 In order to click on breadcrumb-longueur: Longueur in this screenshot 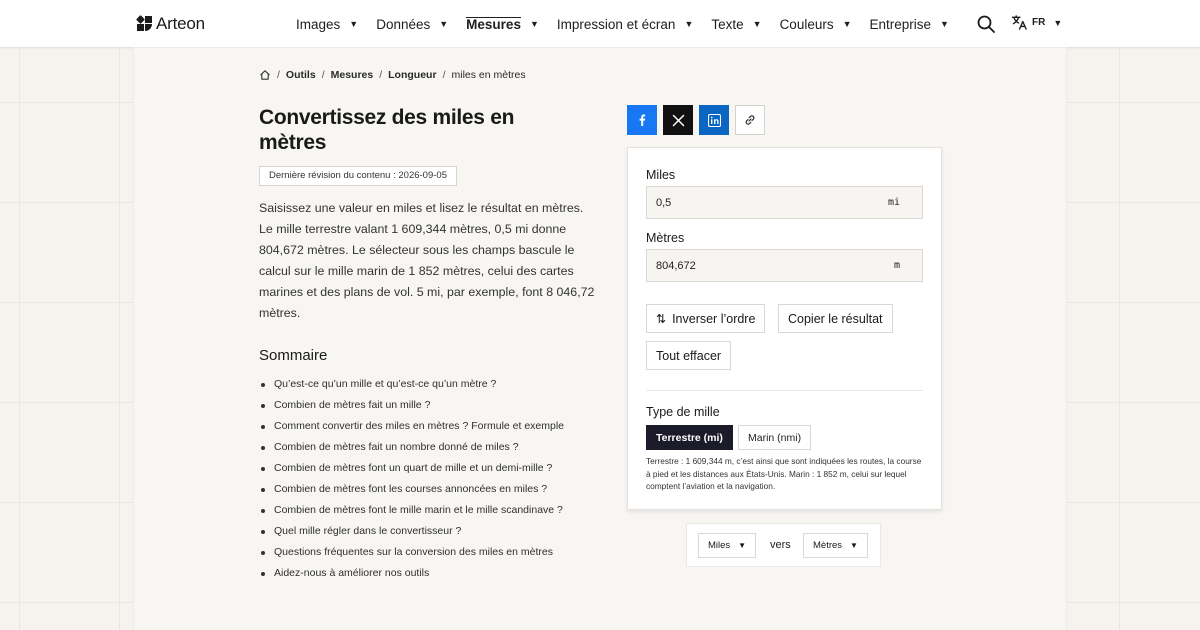, I will do `click(412, 75)`.